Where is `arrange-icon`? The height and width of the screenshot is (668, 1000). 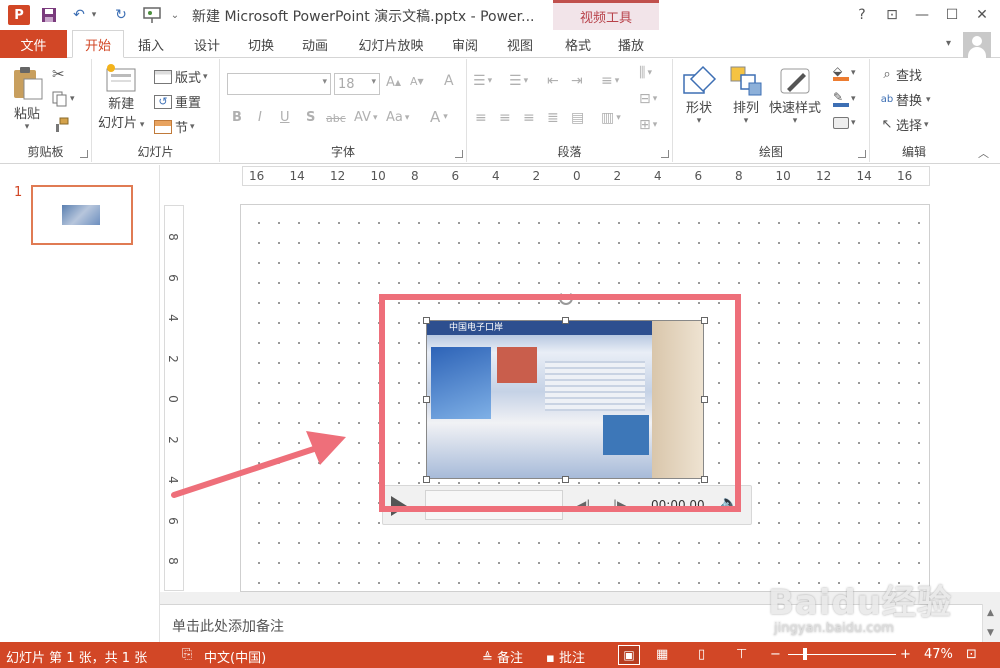 arrange-icon is located at coordinates (746, 81).